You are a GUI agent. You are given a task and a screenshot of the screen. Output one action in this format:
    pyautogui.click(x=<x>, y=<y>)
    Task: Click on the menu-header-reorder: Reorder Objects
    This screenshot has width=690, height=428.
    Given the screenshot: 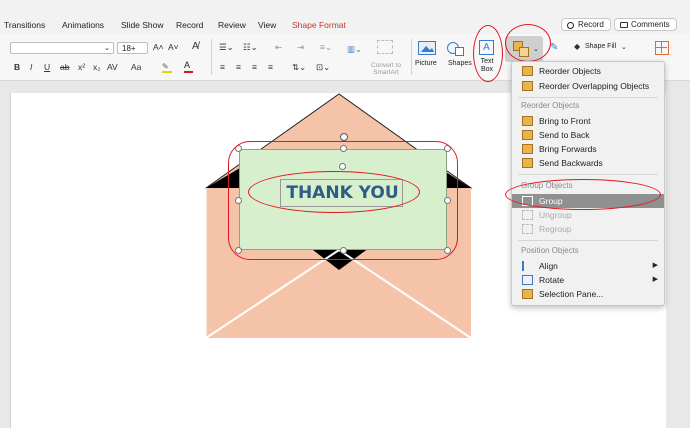 What is the action you would take?
    pyautogui.click(x=550, y=105)
    